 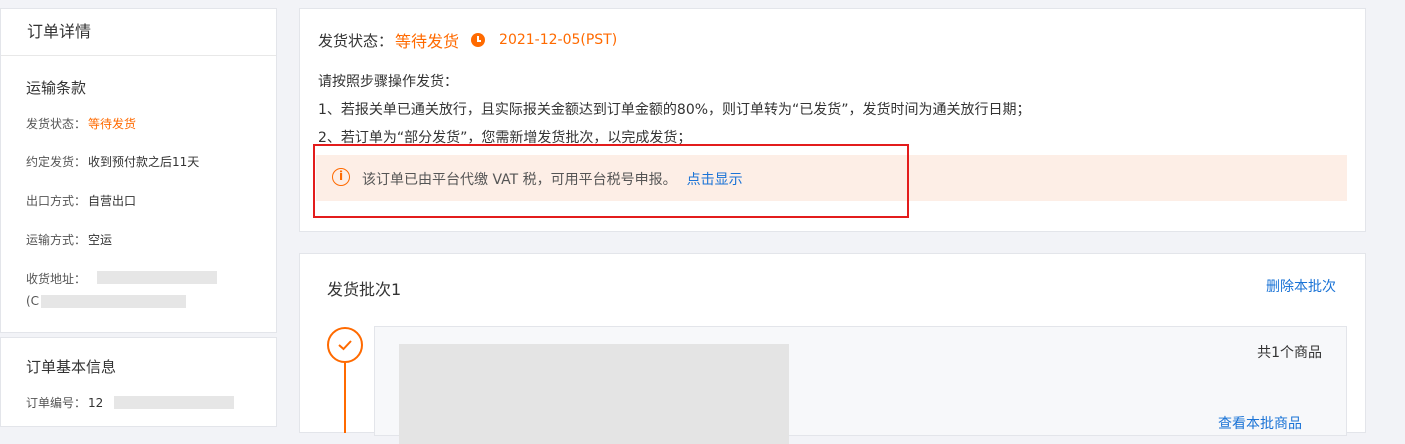 I want to click on check-icon, so click(x=345, y=345).